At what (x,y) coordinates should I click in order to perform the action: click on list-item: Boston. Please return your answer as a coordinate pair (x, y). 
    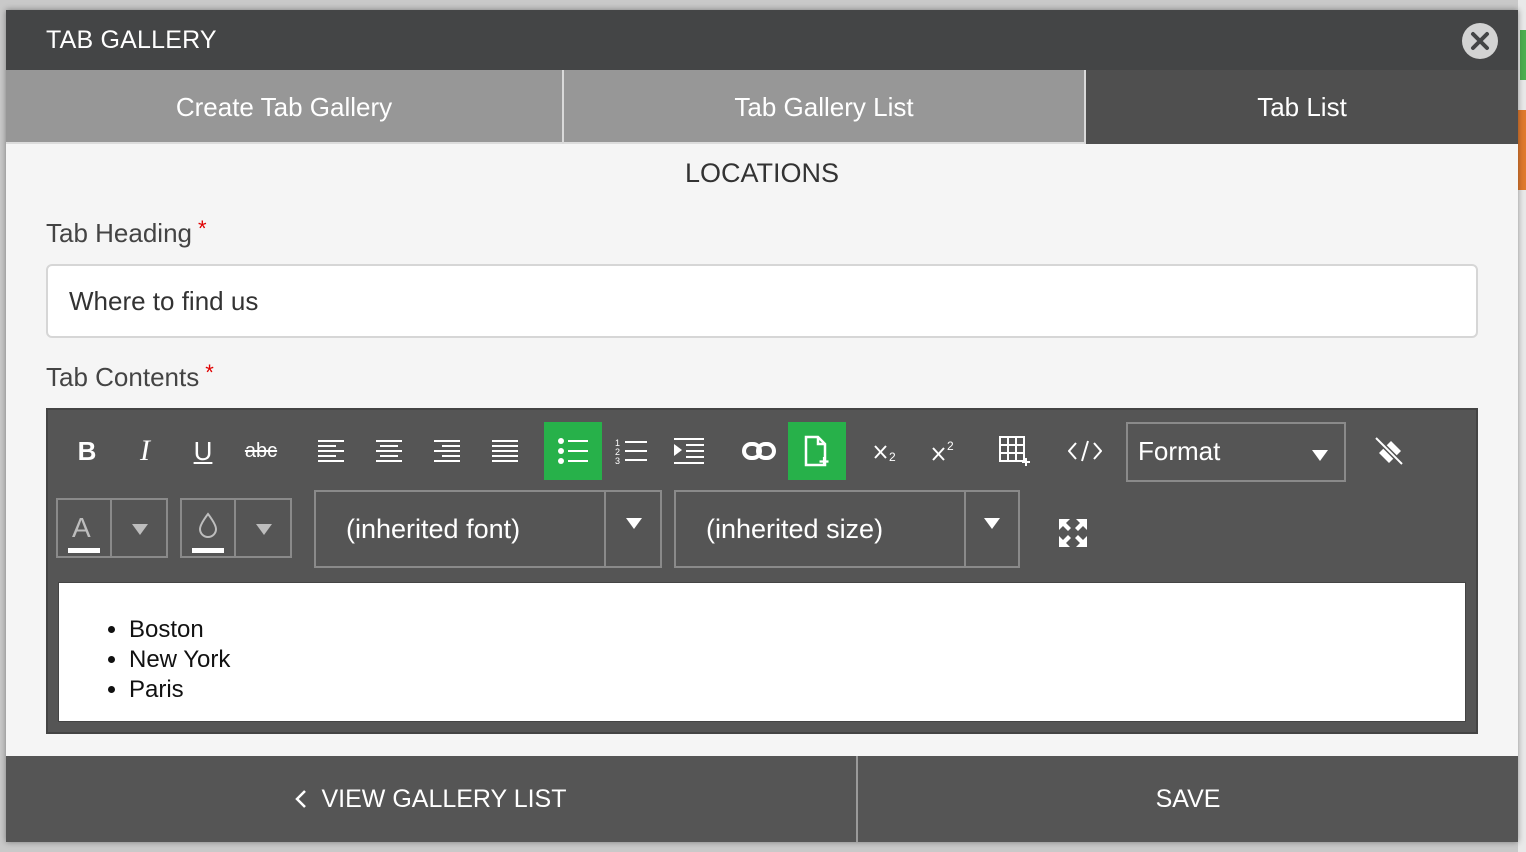
    Looking at the image, I should click on (179, 630).